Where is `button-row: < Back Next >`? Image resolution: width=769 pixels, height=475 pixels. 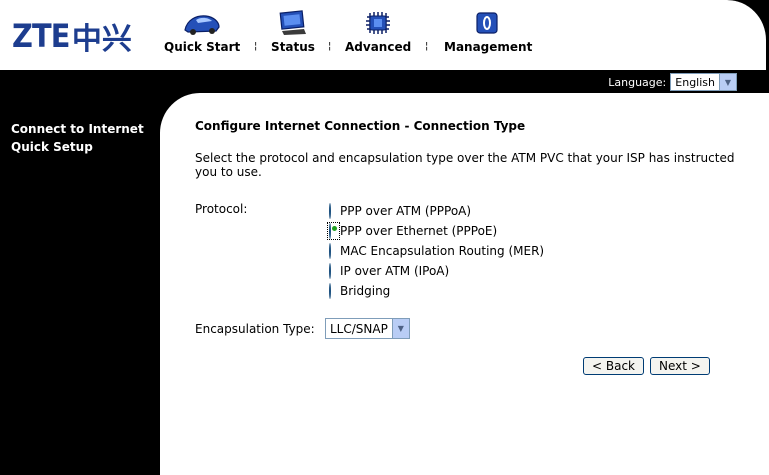
button-row: < Back Next > is located at coordinates (646, 366).